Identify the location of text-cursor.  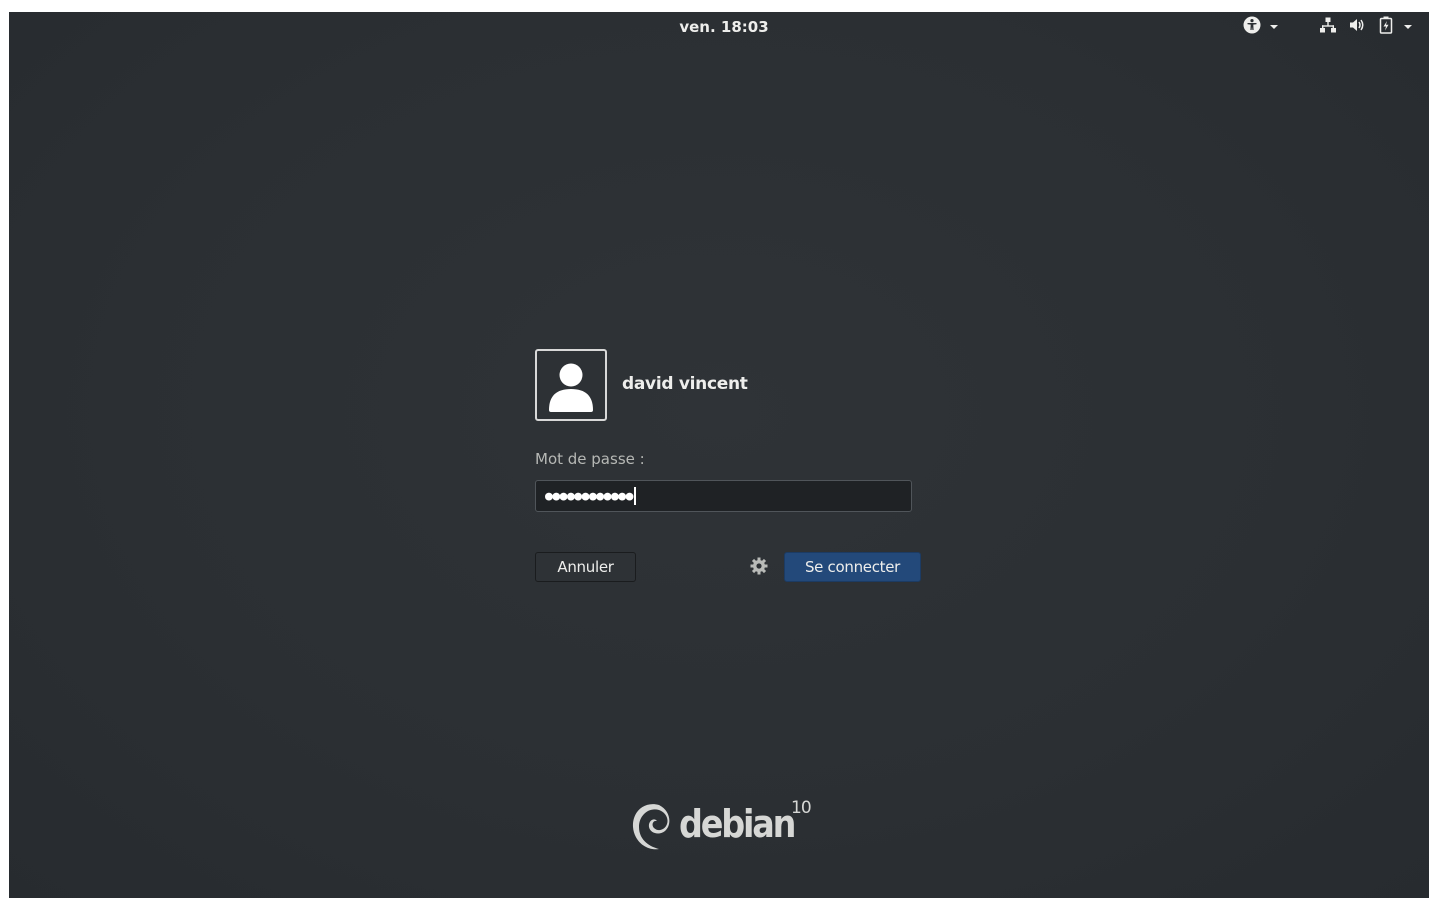
(634, 496).